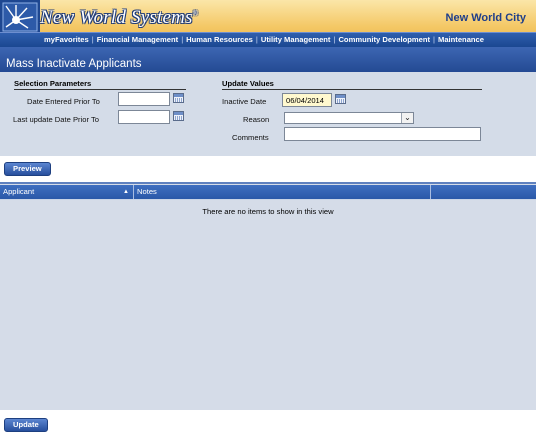 The image size is (536, 438). I want to click on logo-starburst-icon, so click(20, 17).